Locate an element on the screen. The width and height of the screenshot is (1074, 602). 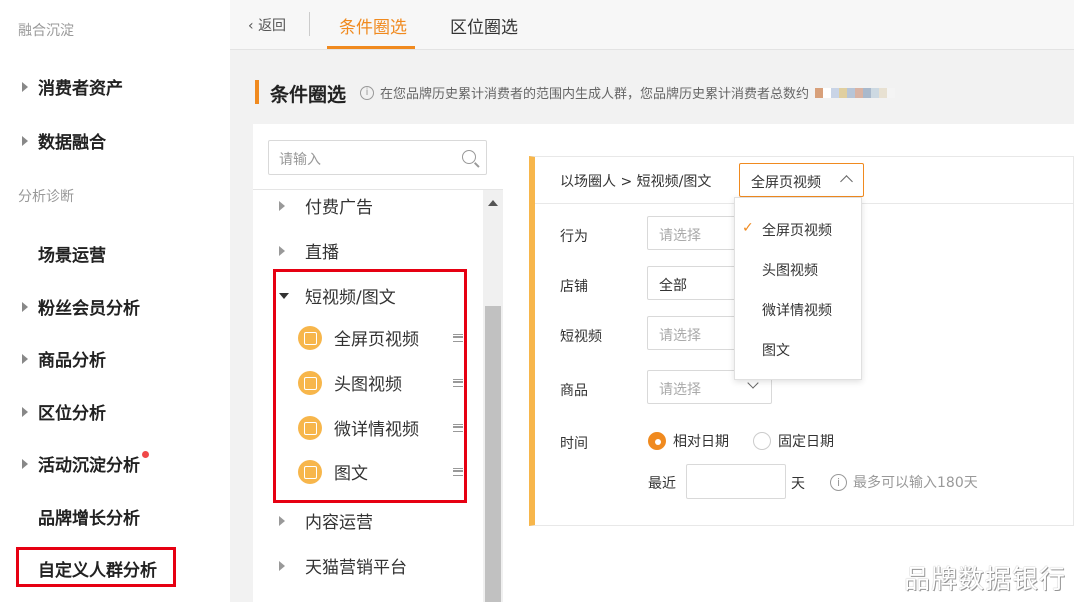
radio-fixed-date: 固定日期 is located at coordinates (793, 441).